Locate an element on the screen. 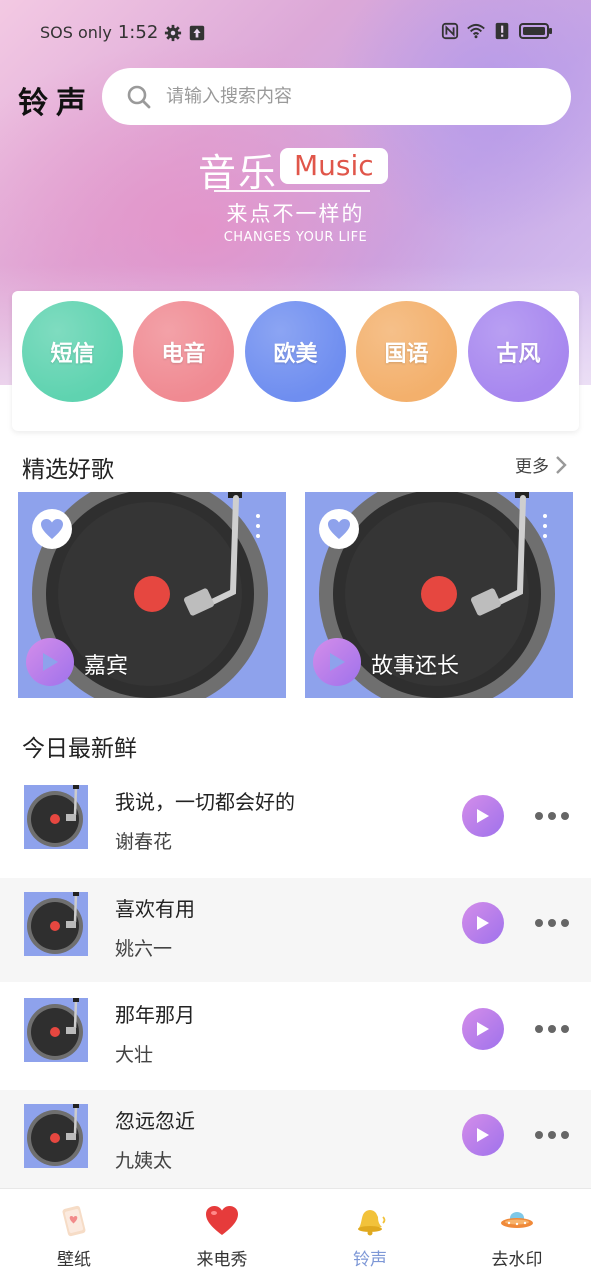  ufo-icon is located at coordinates (517, 1220).